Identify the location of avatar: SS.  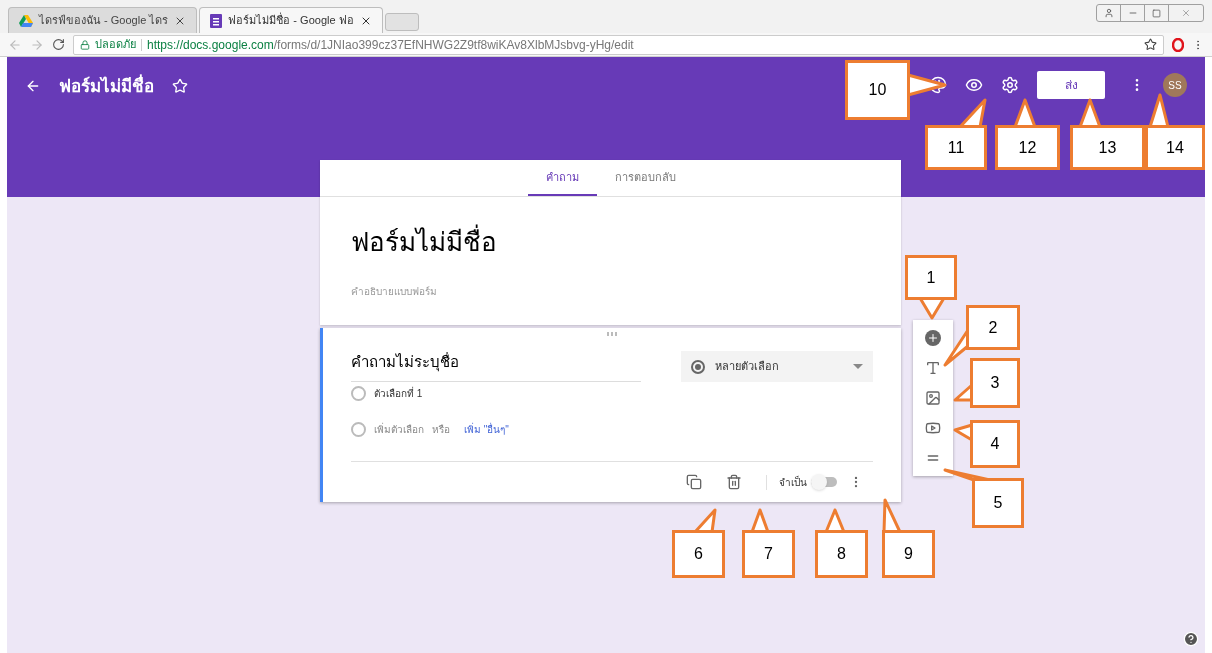
(1175, 85).